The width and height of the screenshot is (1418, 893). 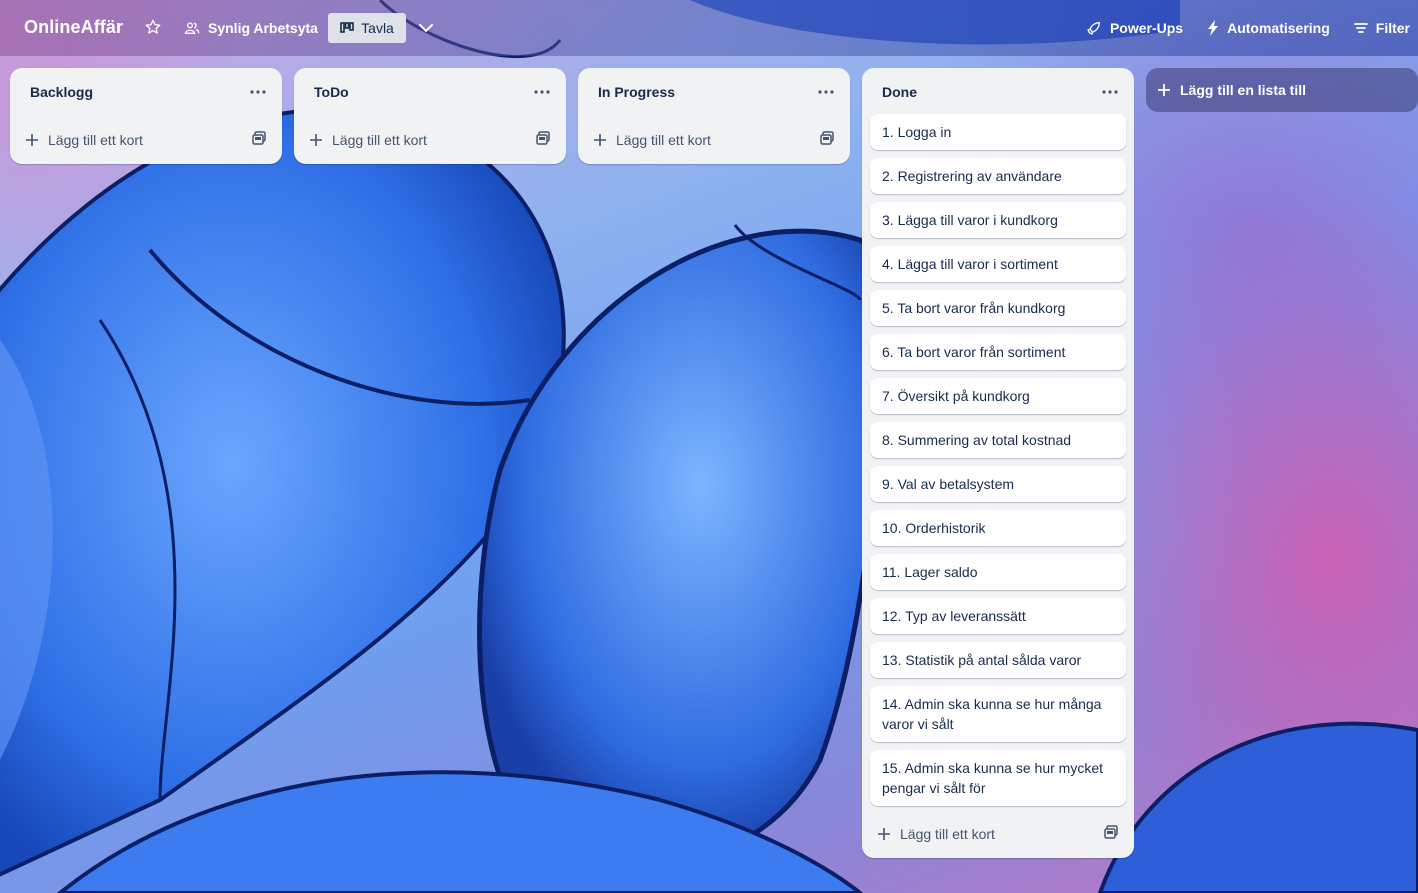 I want to click on visibility-button: Synlig Arbetsyta, so click(x=251, y=28).